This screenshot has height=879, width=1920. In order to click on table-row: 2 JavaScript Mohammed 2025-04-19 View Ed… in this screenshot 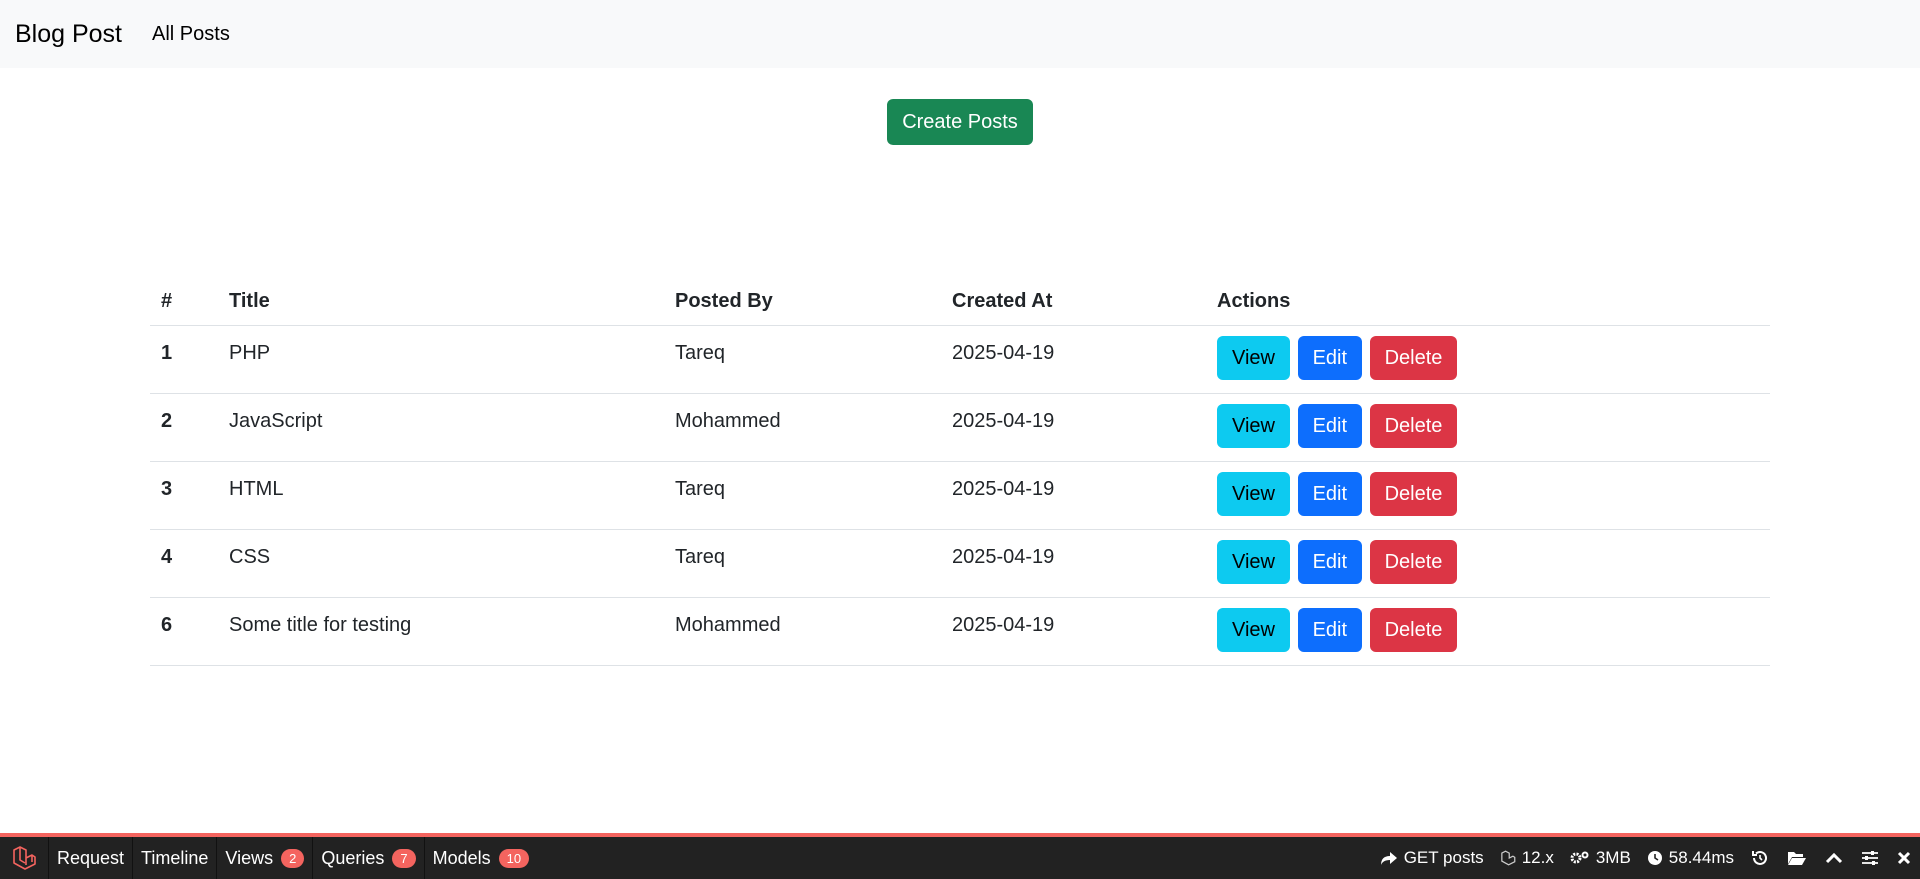, I will do `click(960, 427)`.